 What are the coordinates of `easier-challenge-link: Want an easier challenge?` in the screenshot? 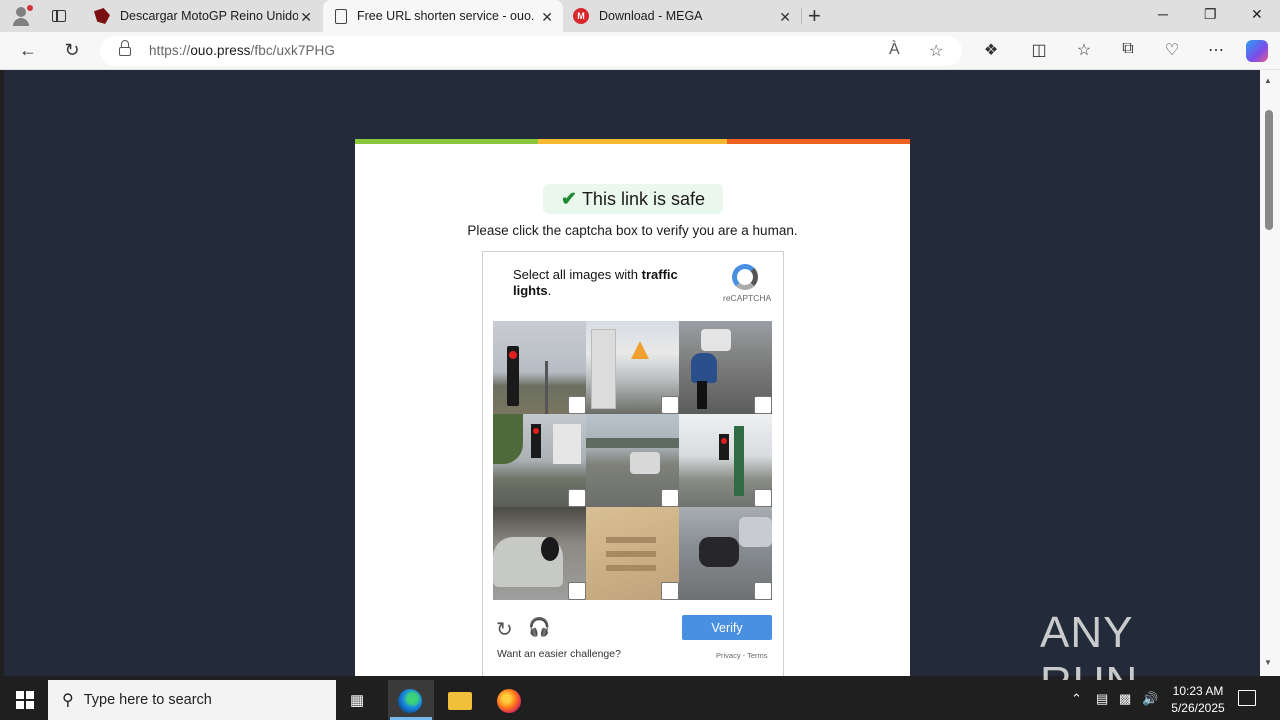 It's located at (559, 654).